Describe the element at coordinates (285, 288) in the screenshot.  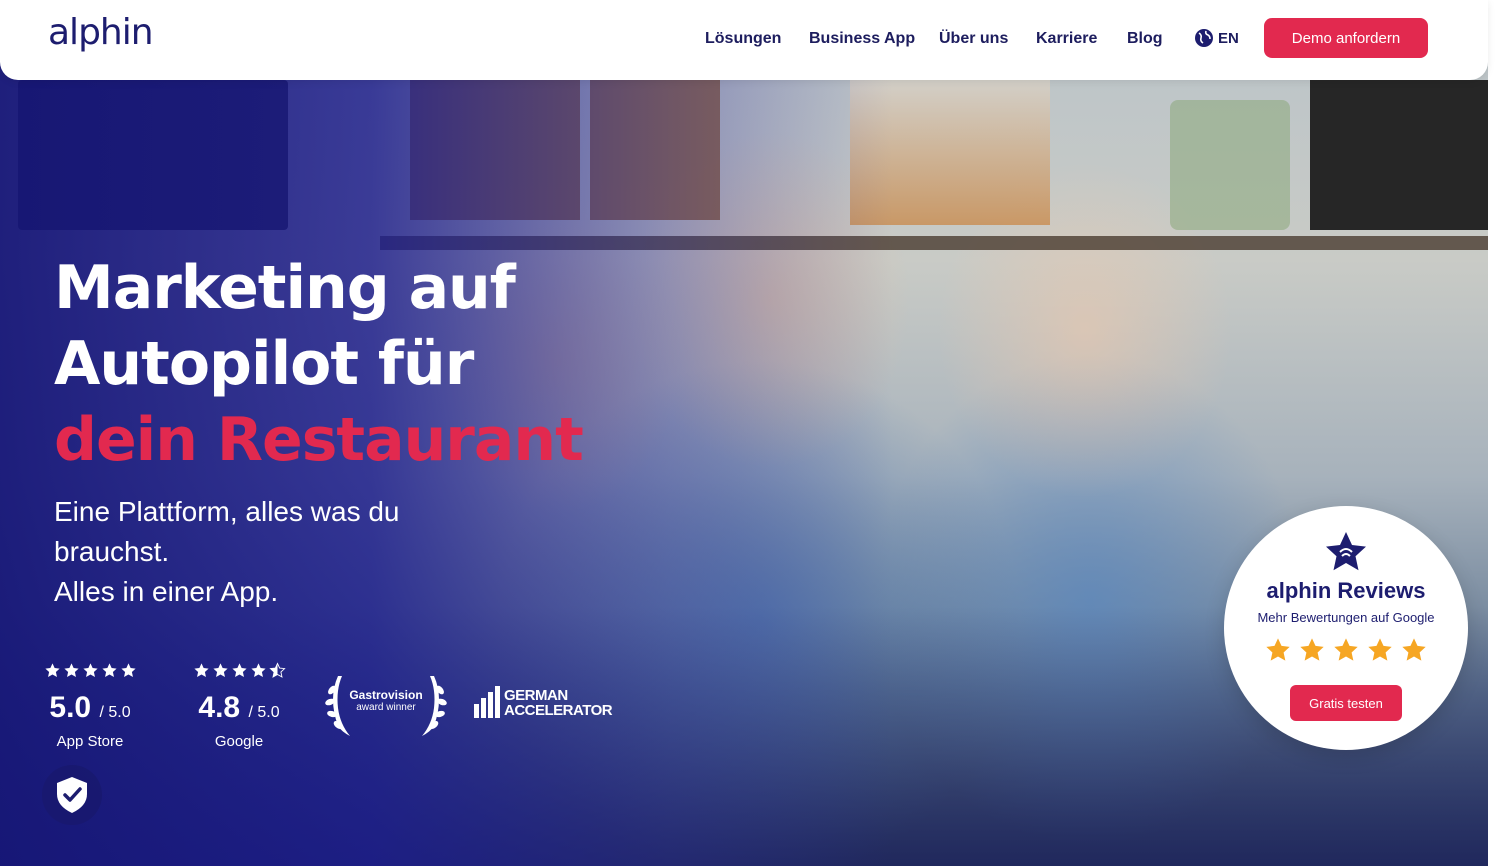
I see `headline-line-1: Marketing auf` at that location.